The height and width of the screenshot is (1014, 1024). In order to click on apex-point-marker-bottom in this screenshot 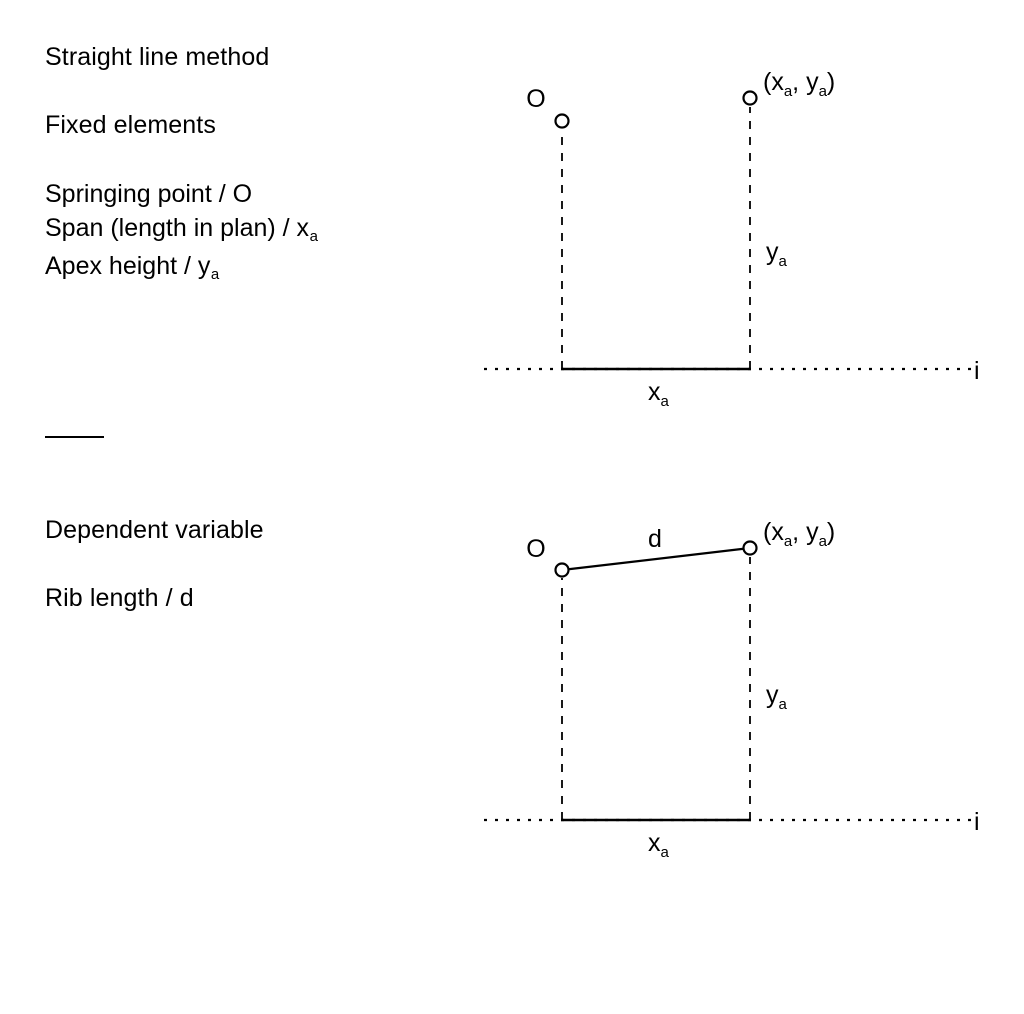, I will do `click(750, 548)`.